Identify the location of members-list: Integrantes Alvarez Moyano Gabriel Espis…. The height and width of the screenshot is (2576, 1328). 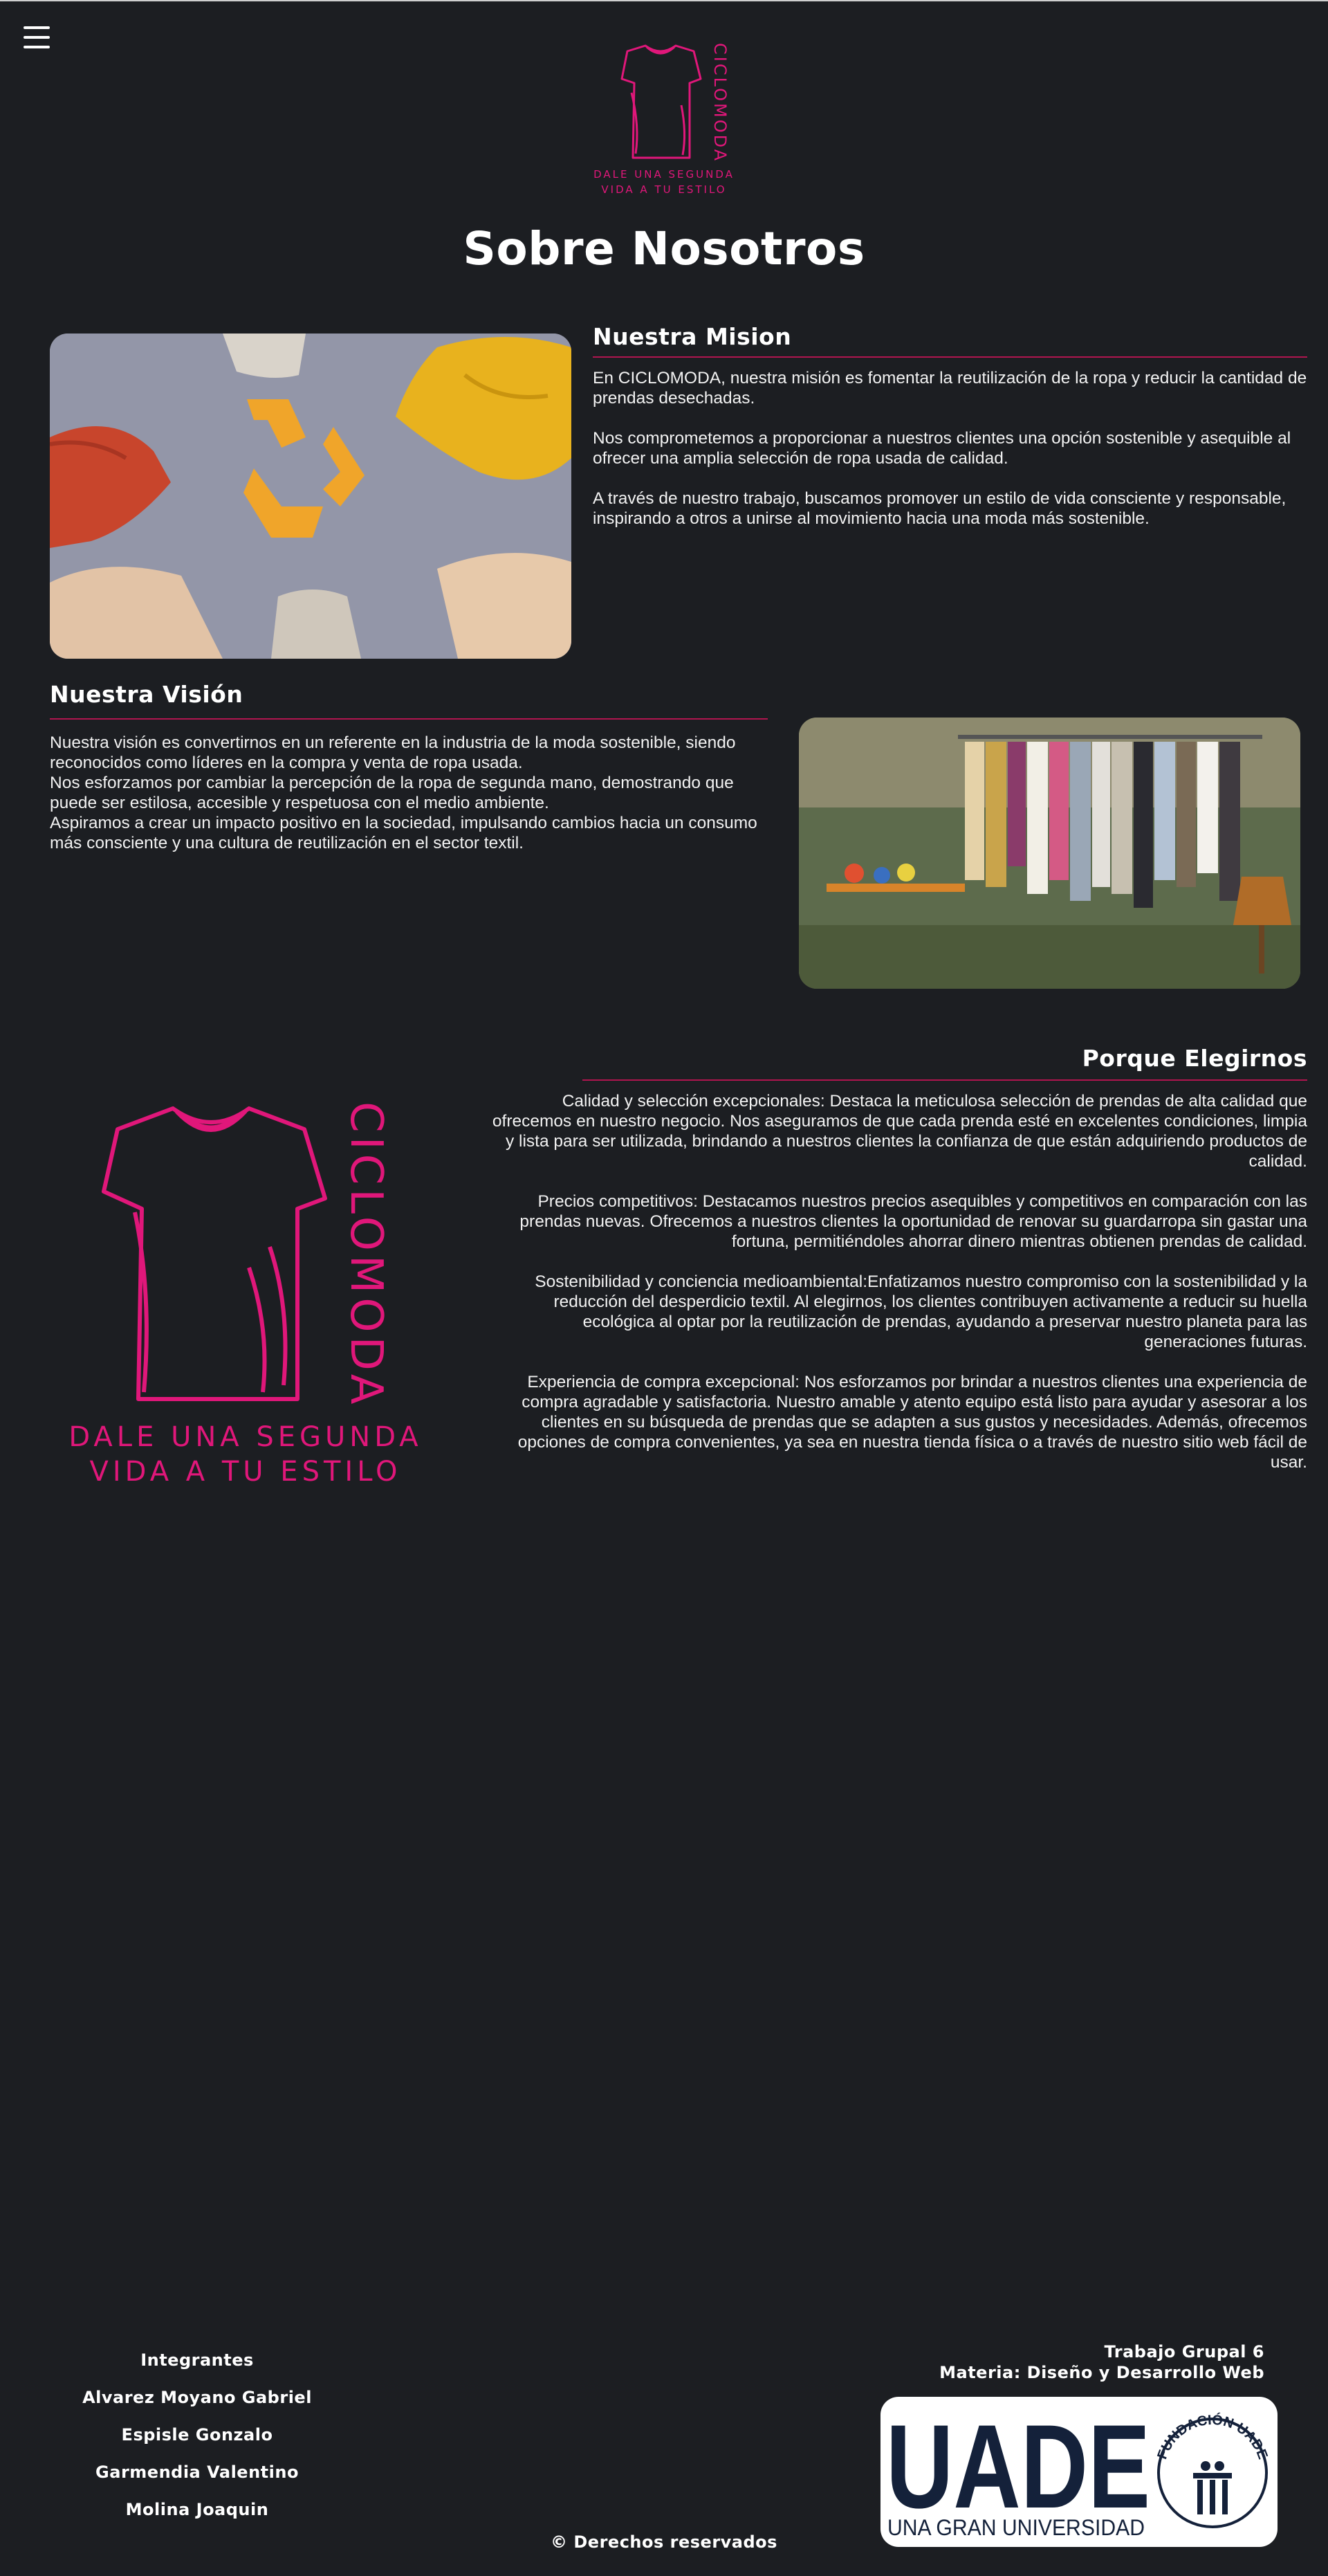
(197, 2434).